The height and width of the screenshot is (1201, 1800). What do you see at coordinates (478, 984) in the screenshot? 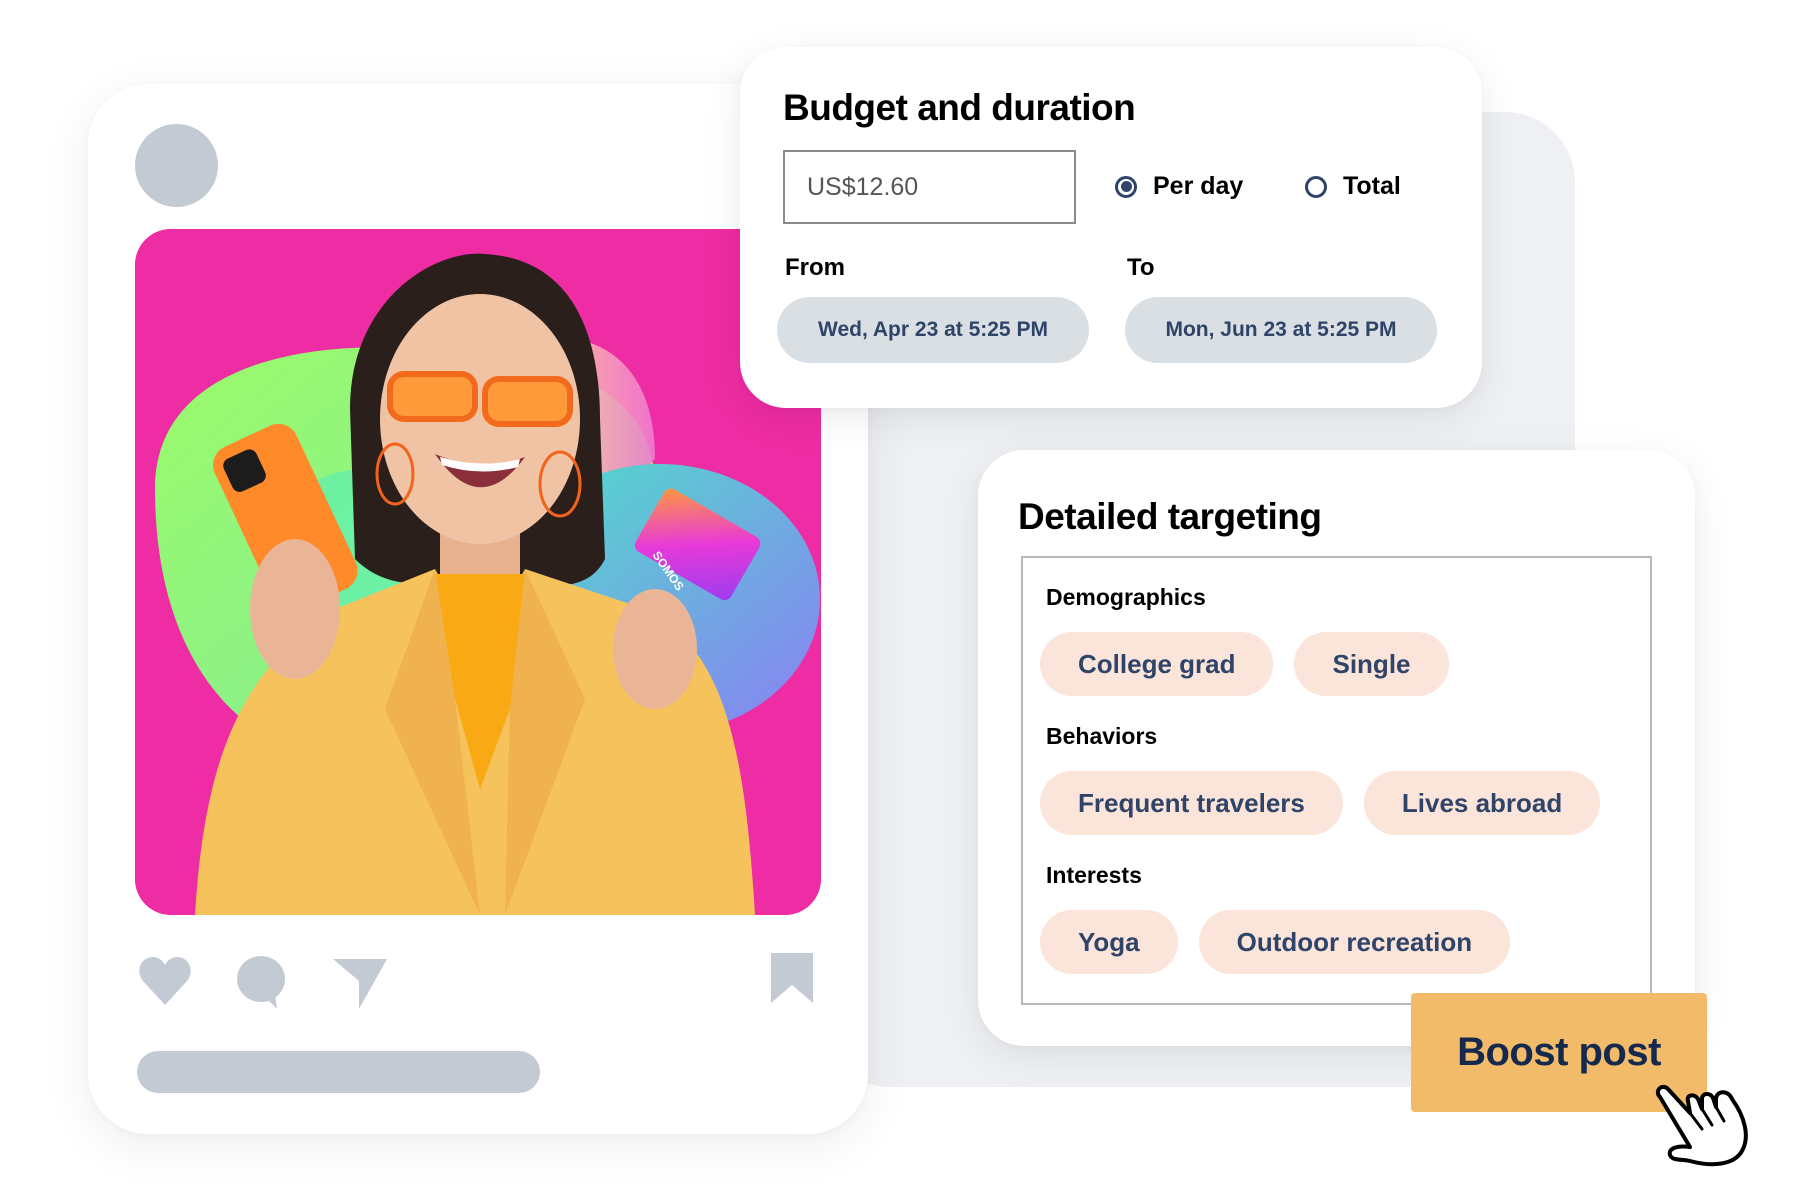
I see `post-actions-bar` at bounding box center [478, 984].